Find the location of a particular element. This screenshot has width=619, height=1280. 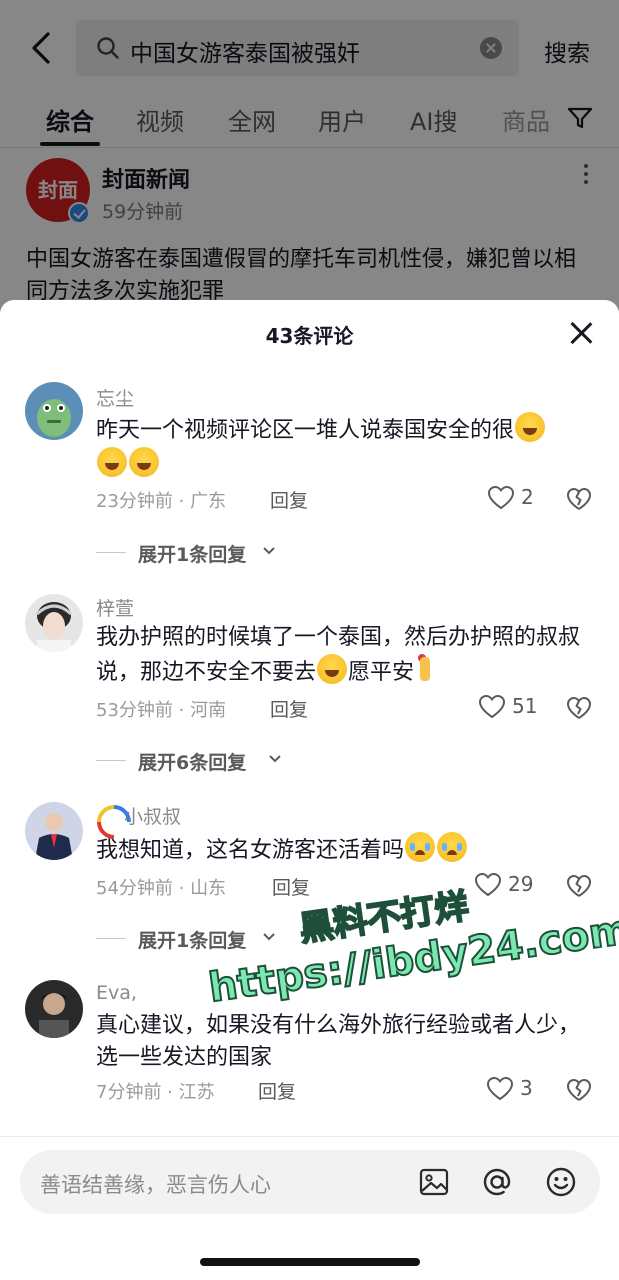

emoji-icon is located at coordinates (561, 1182).